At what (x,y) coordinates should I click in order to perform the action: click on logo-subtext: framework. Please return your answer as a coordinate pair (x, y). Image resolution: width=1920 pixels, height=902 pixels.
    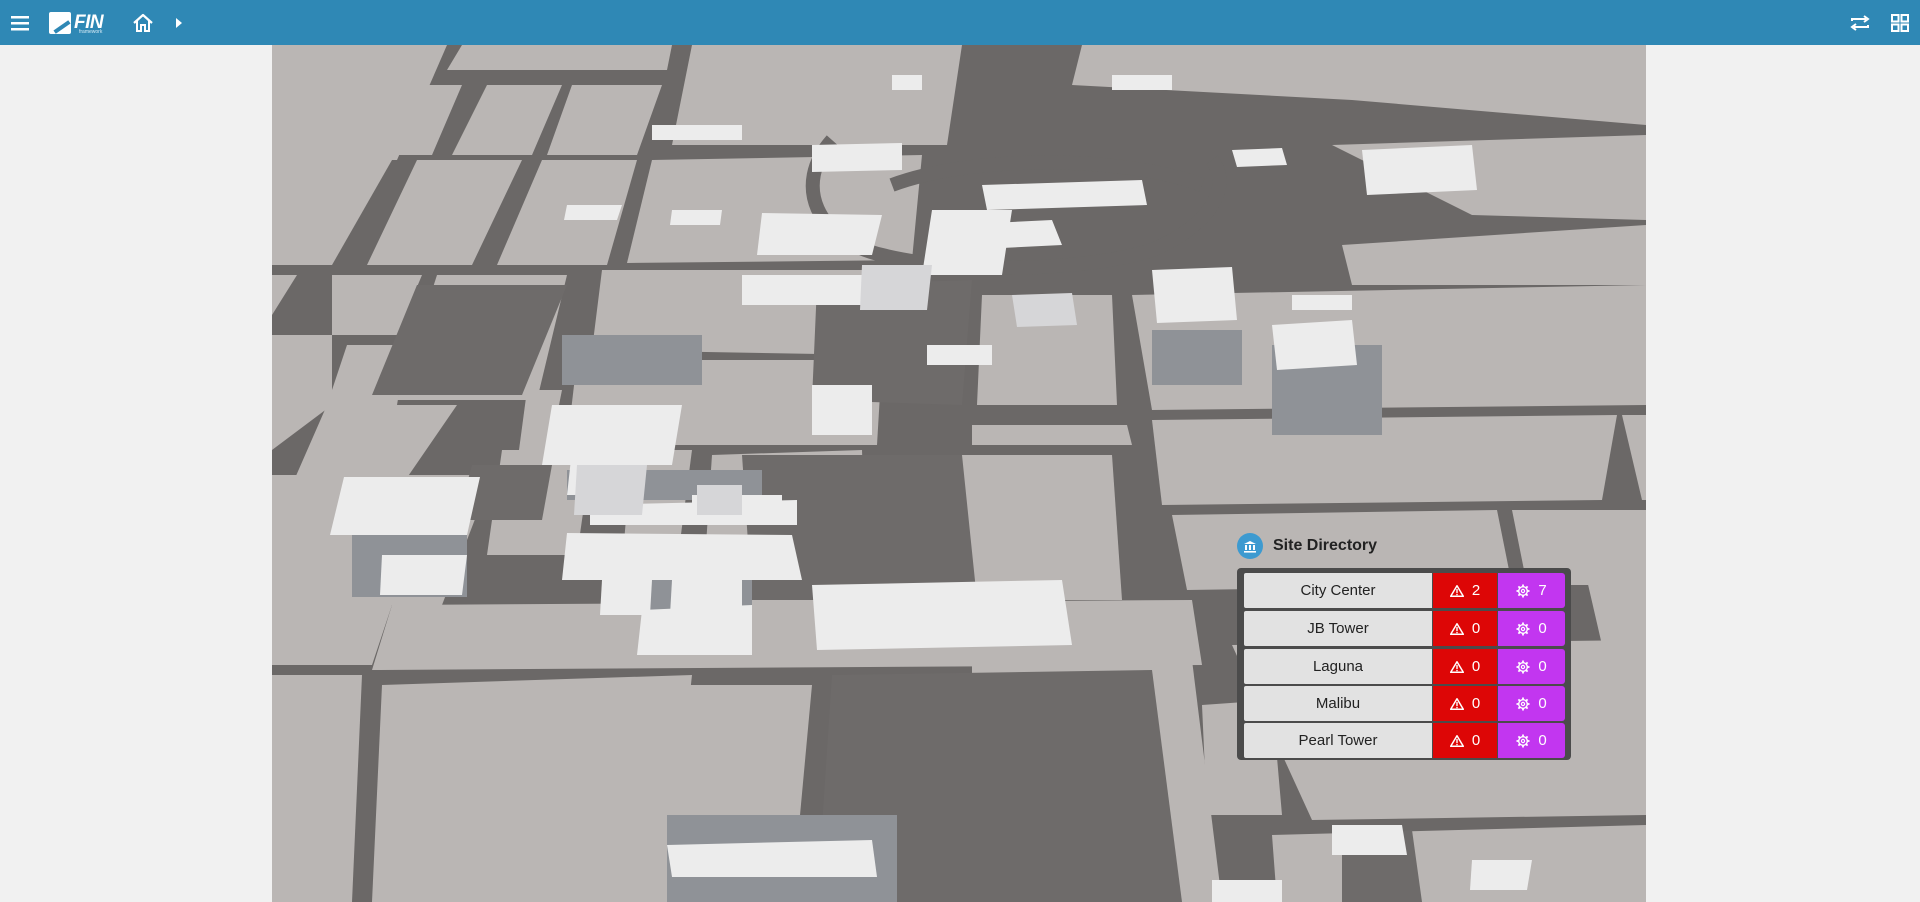
    Looking at the image, I should click on (91, 32).